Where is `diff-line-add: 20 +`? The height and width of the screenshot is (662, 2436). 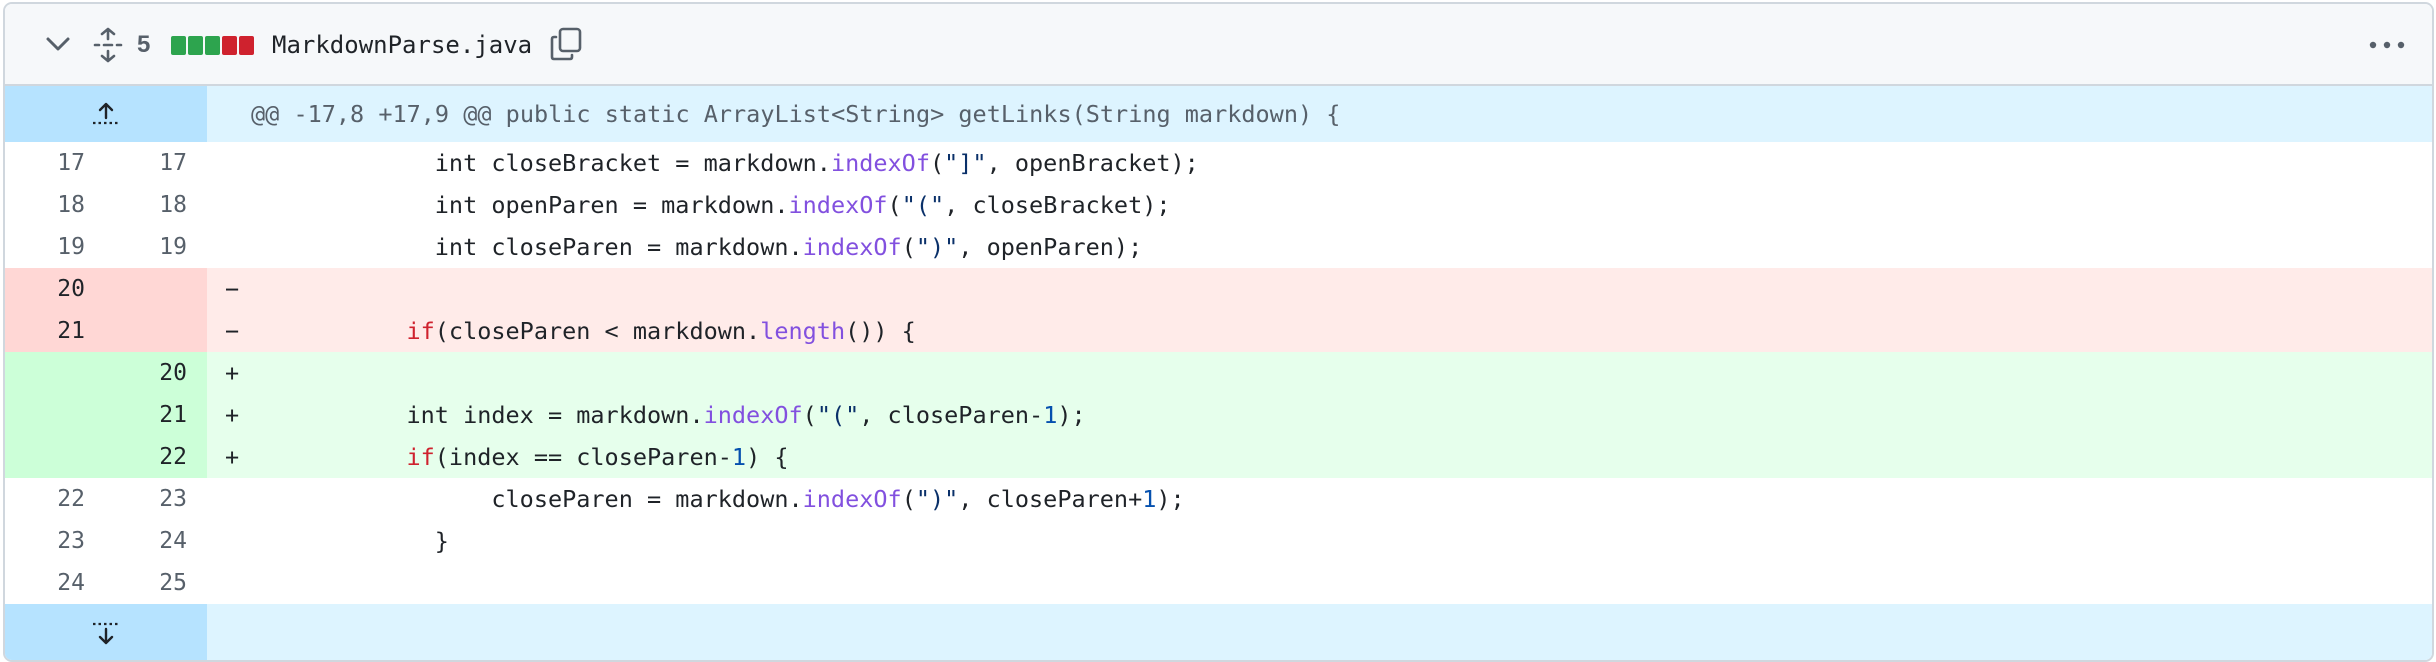 diff-line-add: 20 + is located at coordinates (1218, 373).